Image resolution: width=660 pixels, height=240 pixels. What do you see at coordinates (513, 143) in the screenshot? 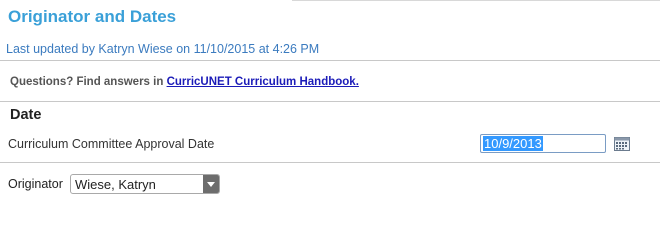
I see `approval-date-value: 10/9/2013` at bounding box center [513, 143].